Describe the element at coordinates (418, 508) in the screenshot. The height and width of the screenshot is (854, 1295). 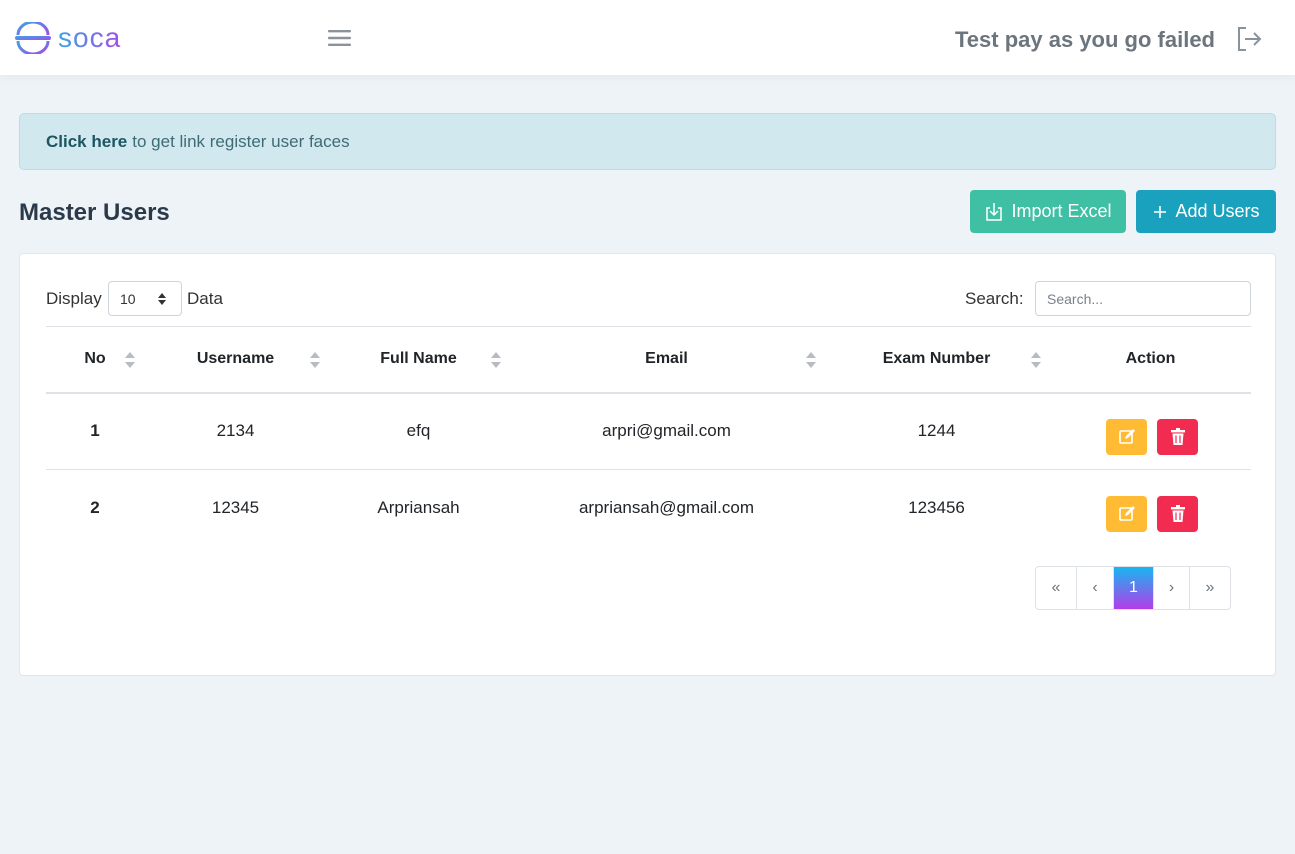
I see `cell-full-name: Arpriansah` at that location.